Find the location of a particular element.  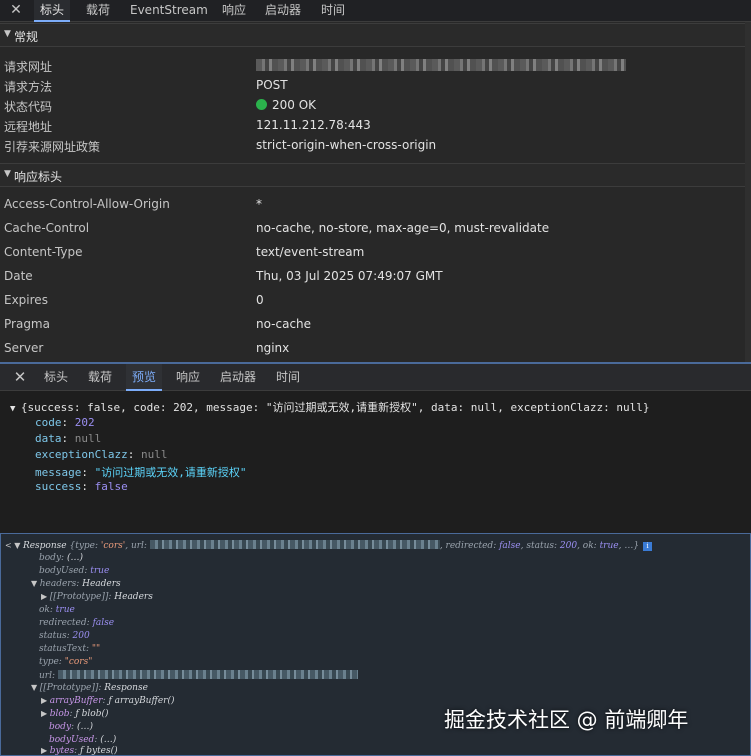

row-value: strict-origin-when-cross-origin is located at coordinates (346, 145).